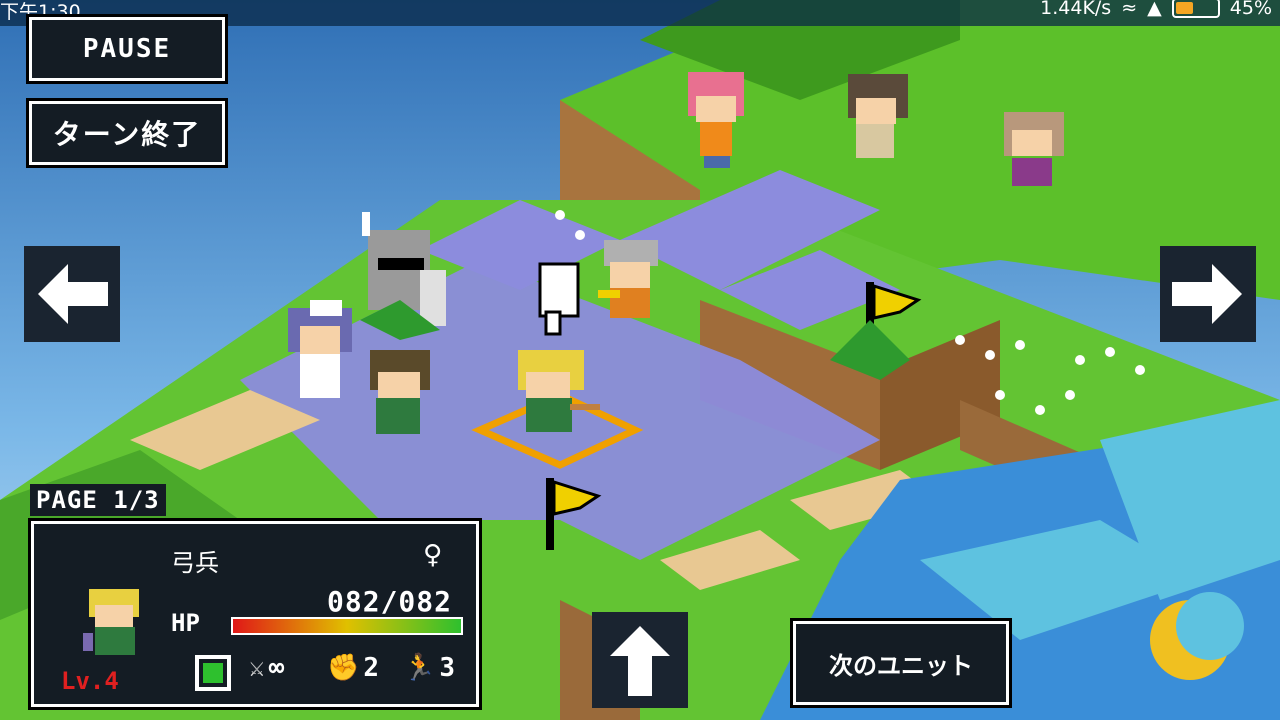  Describe the element at coordinates (1195, 9) in the screenshot. I see `battery-icon` at that location.